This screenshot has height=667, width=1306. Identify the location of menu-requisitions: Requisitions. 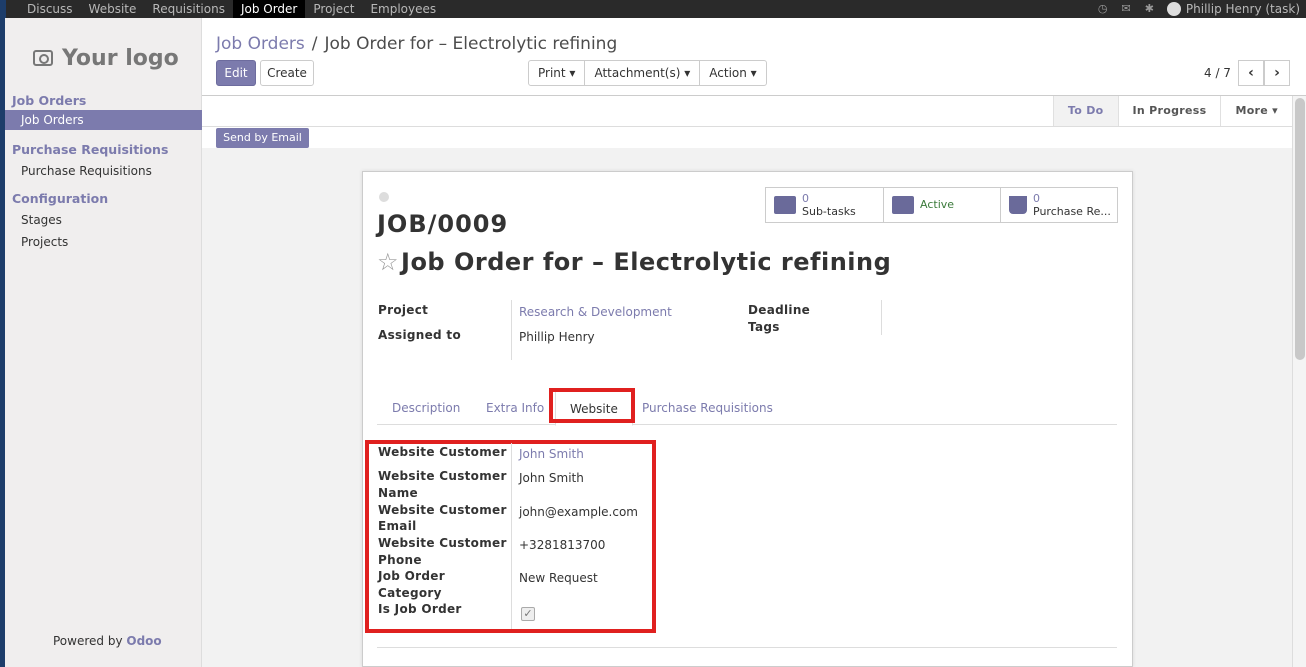
(188, 9).